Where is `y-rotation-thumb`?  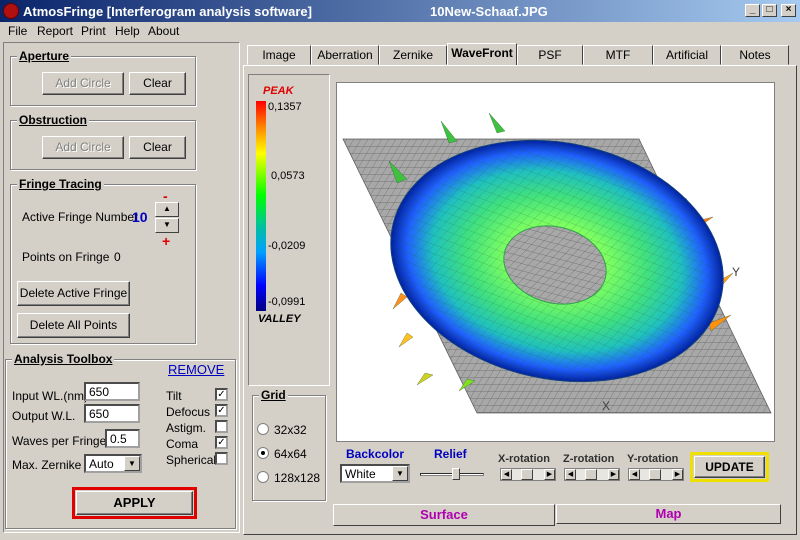
y-rotation-thumb is located at coordinates (655, 474).